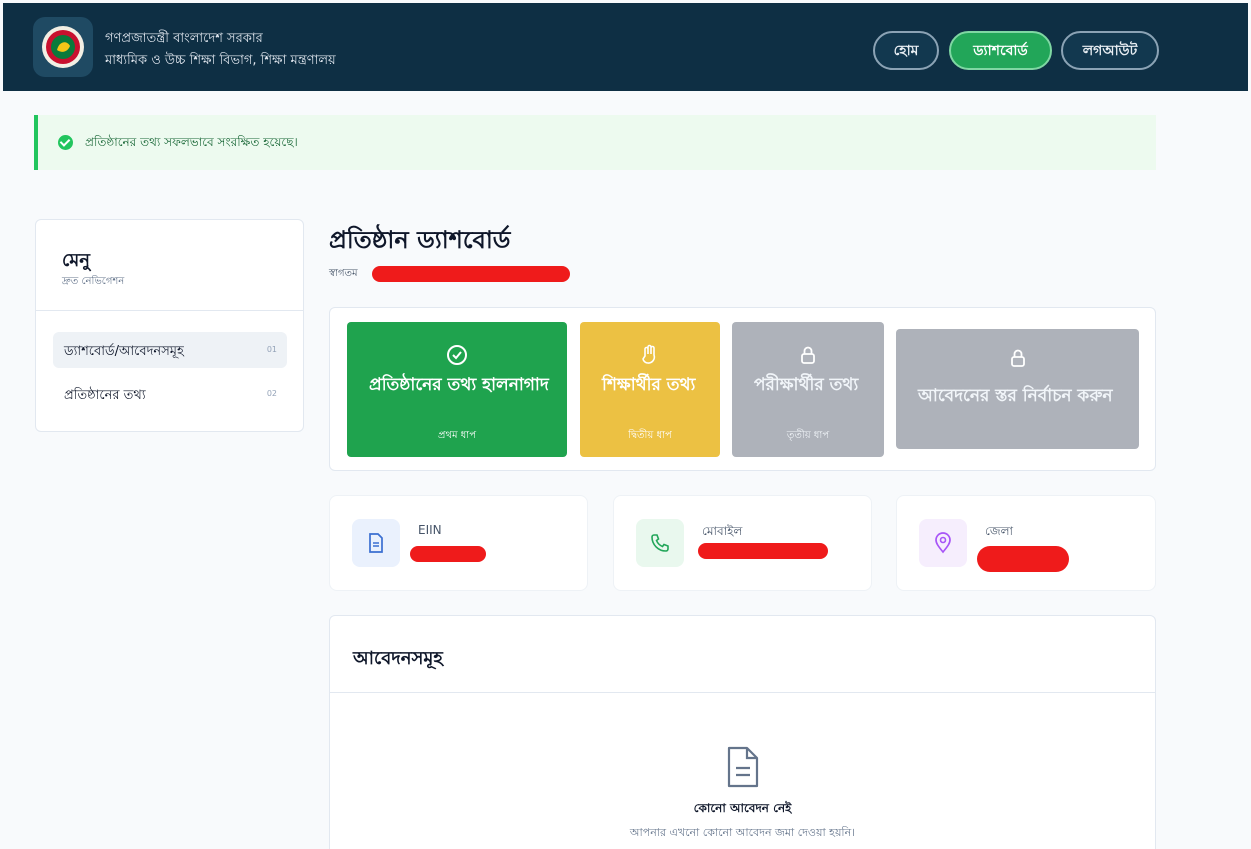  Describe the element at coordinates (743, 767) in the screenshot. I see `empty-document-icon` at that location.